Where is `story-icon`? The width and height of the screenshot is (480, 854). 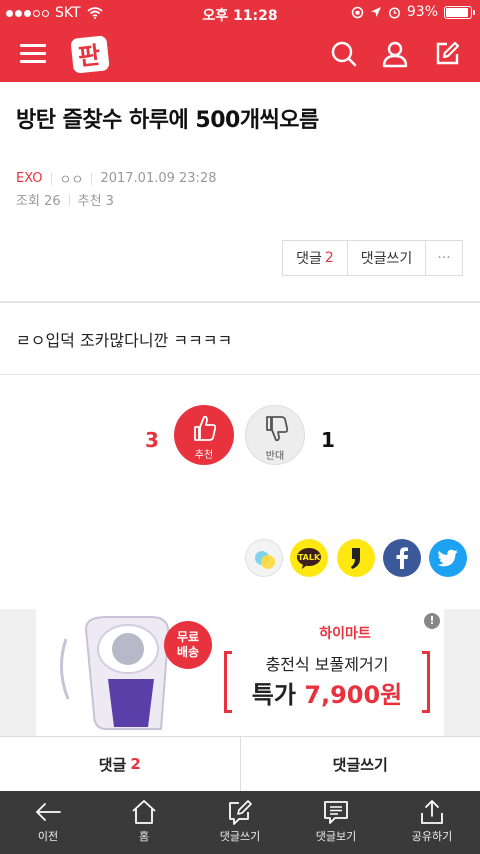
story-icon is located at coordinates (265, 560).